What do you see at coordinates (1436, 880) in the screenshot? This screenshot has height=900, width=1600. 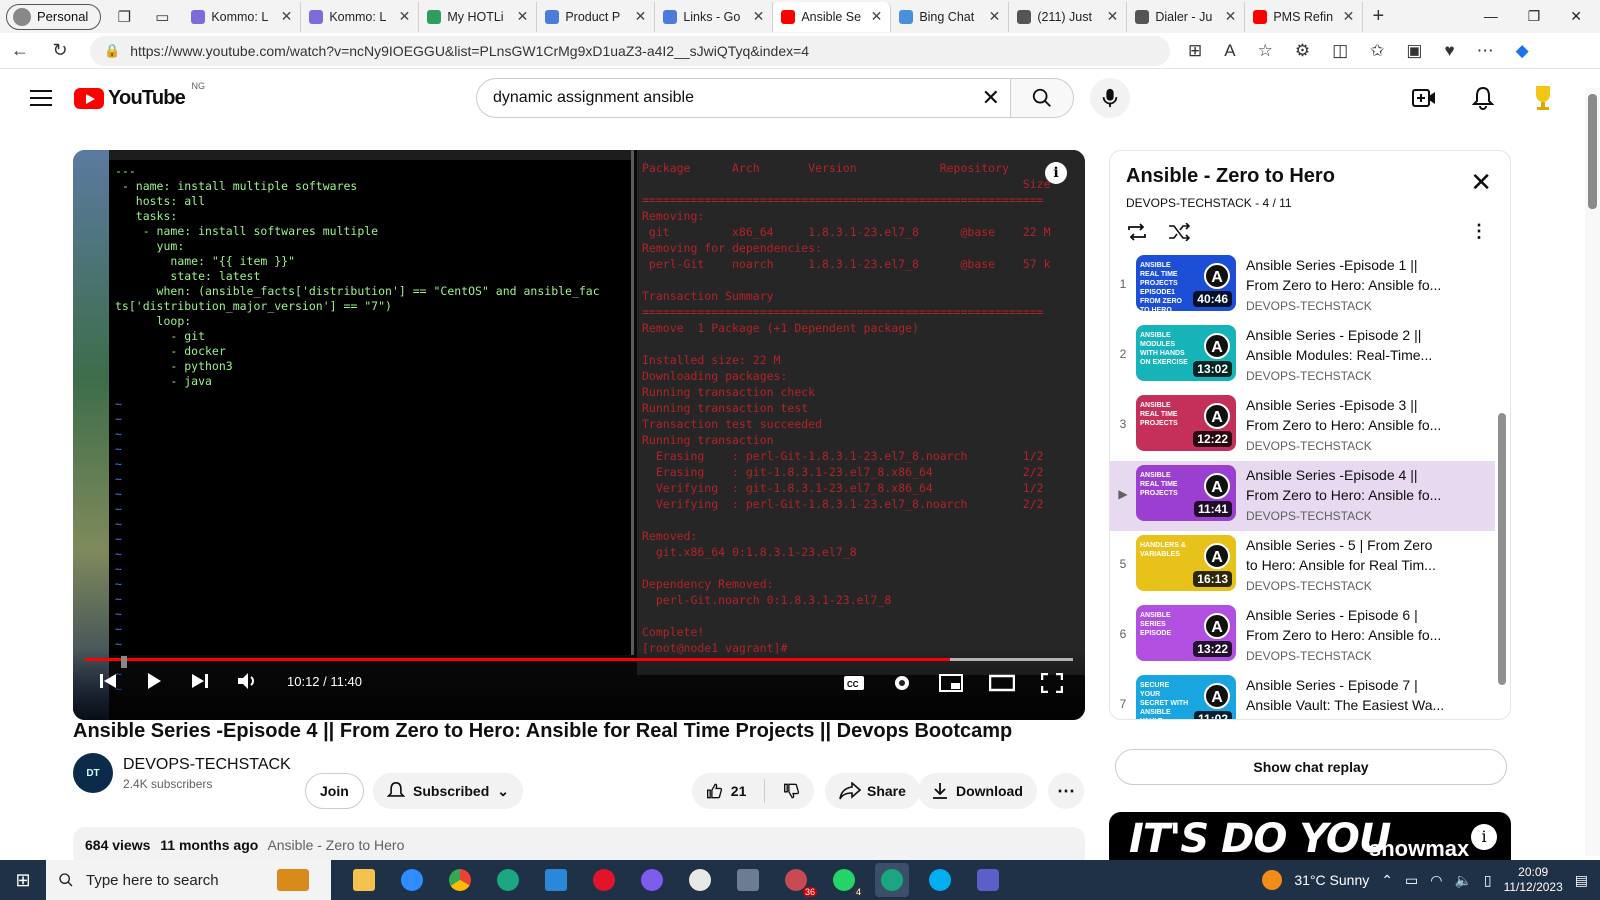 I see `wifi-icon: ◠` at bounding box center [1436, 880].